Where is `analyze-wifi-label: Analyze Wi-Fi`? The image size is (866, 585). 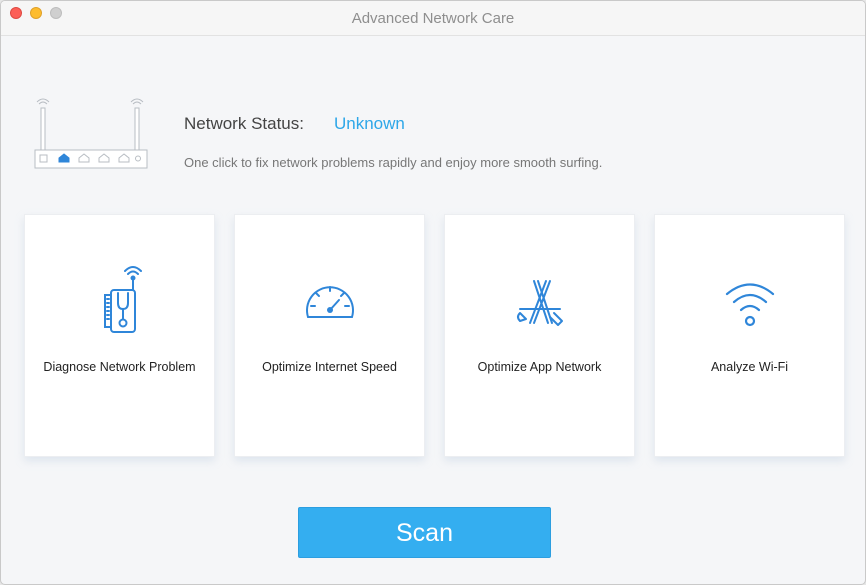 analyze-wifi-label: Analyze Wi-Fi is located at coordinates (749, 367).